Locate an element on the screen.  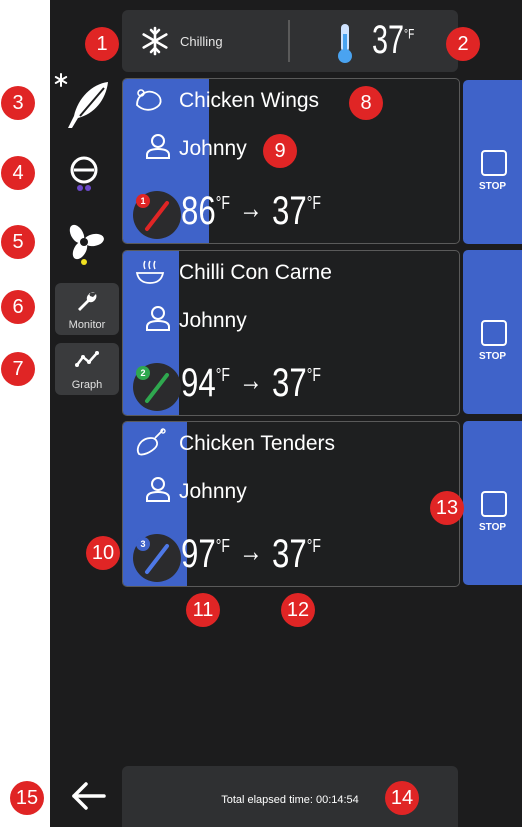
graph-button: Graph is located at coordinates (87, 369).